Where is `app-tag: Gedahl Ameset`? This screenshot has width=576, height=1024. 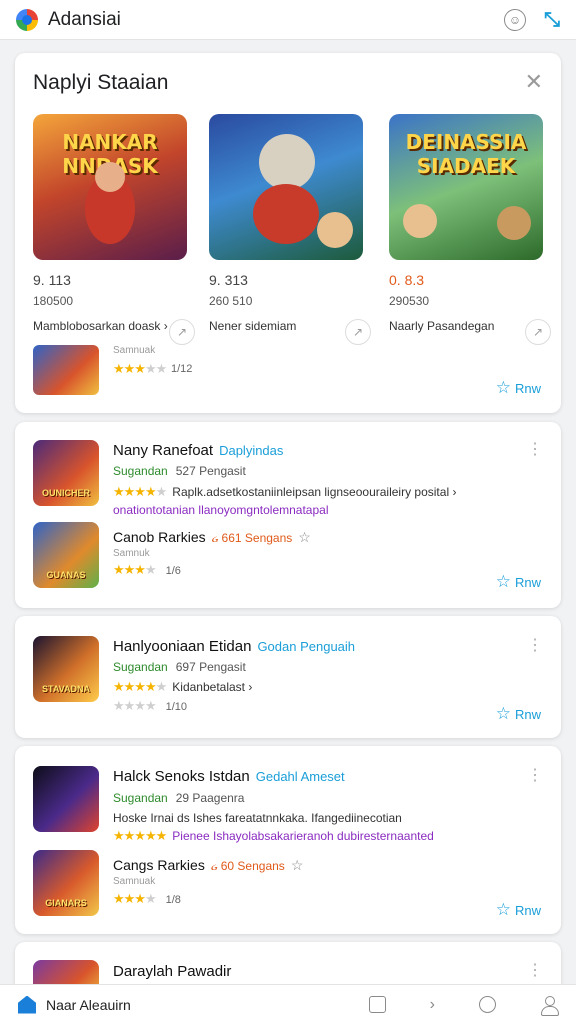
app-tag: Gedahl Ameset is located at coordinates (300, 776).